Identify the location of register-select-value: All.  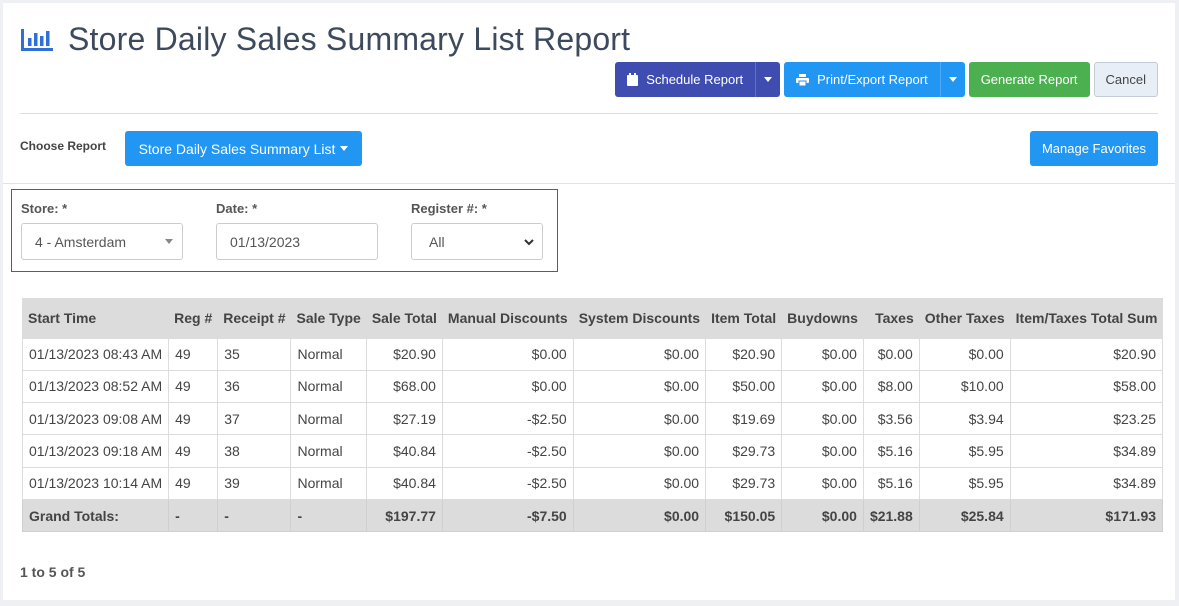
(437, 241).